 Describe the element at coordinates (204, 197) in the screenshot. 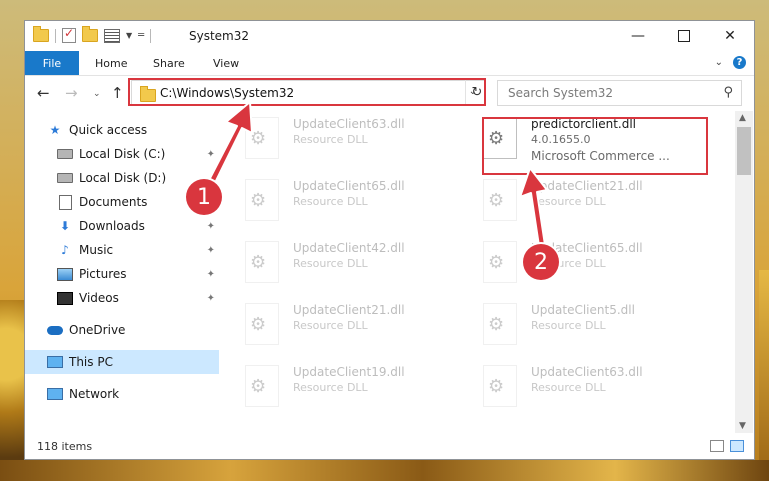

I see `step-1-badge: 1` at that location.